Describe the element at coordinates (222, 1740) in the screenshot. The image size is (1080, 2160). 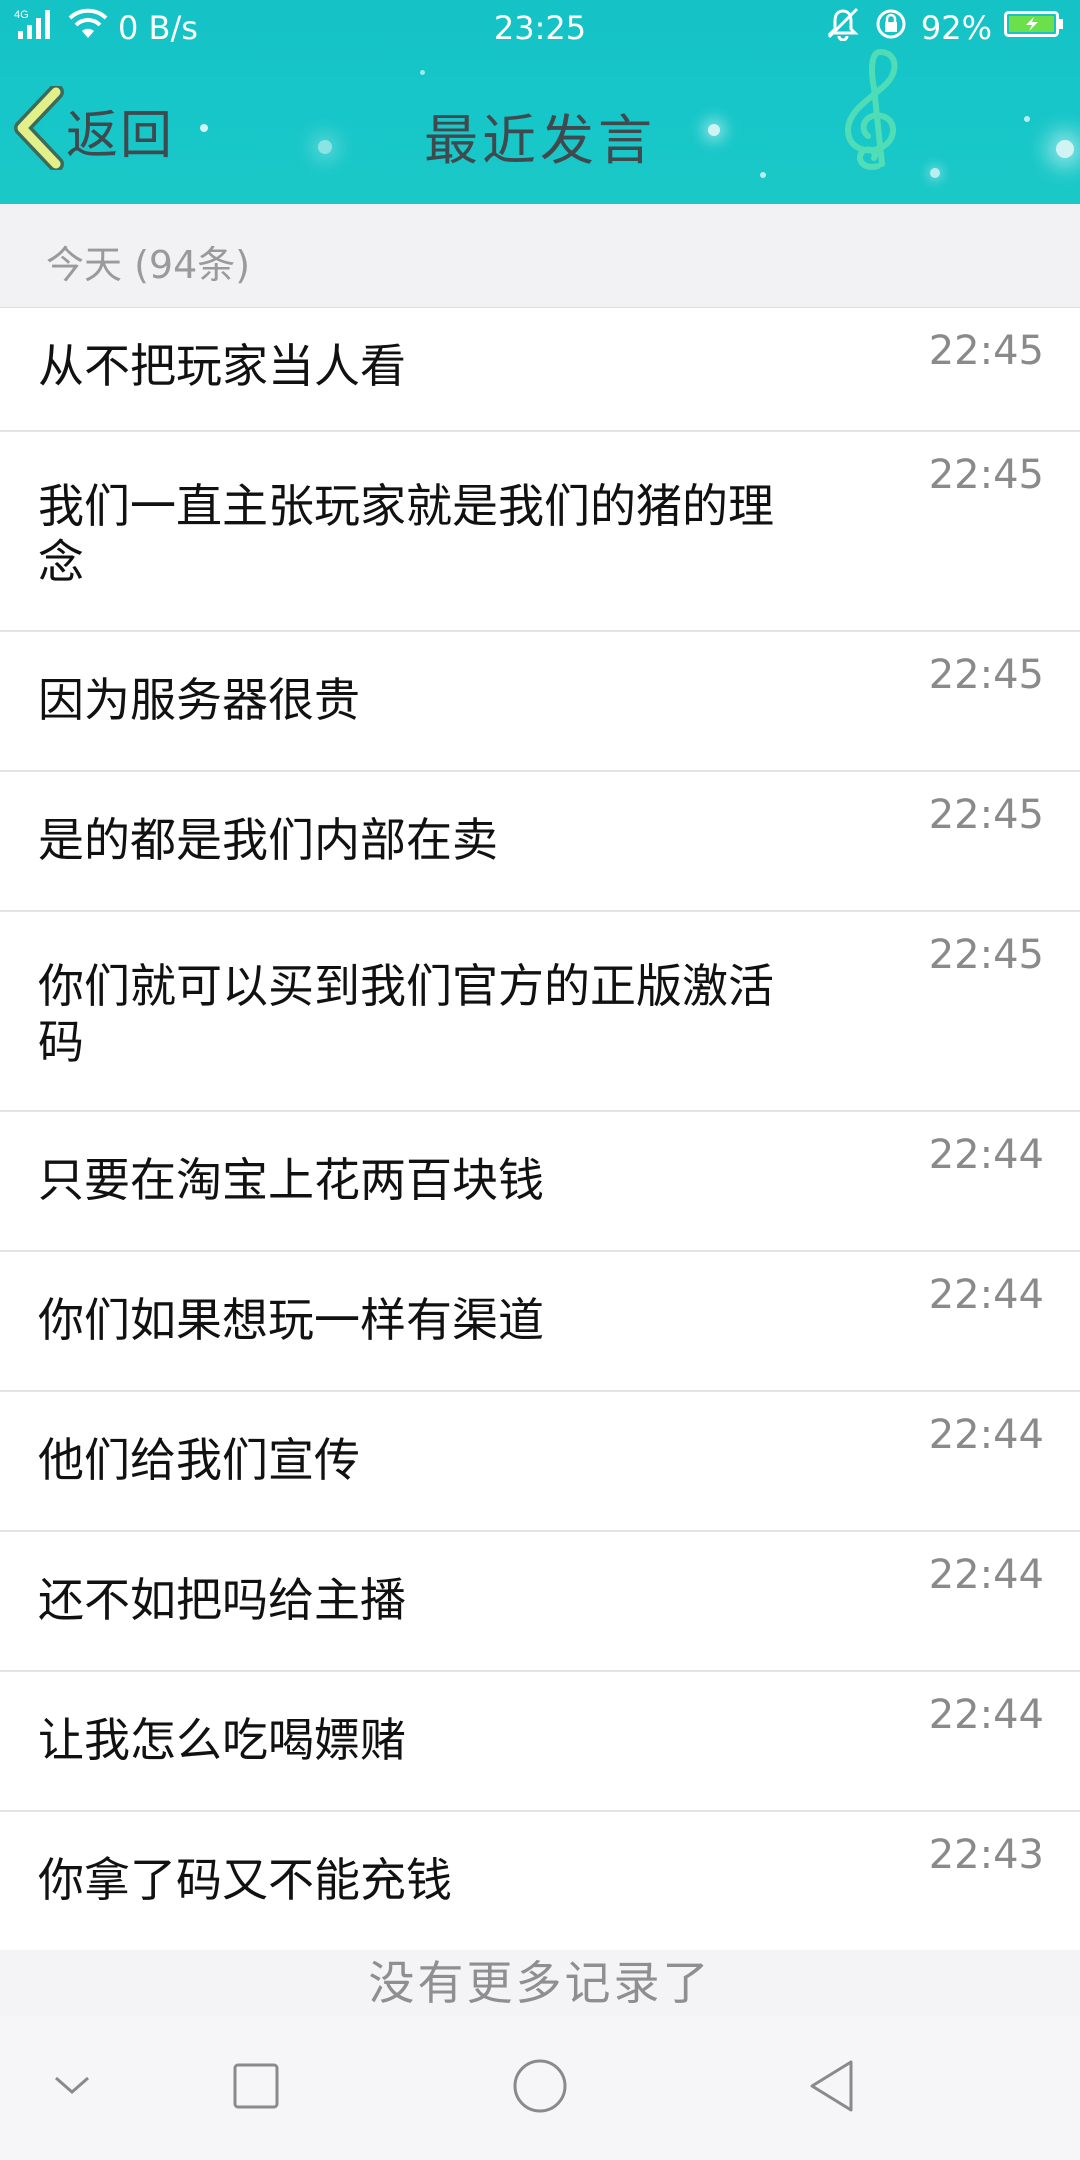
I see `message-text: 让我怎么吃喝嫖赌` at that location.